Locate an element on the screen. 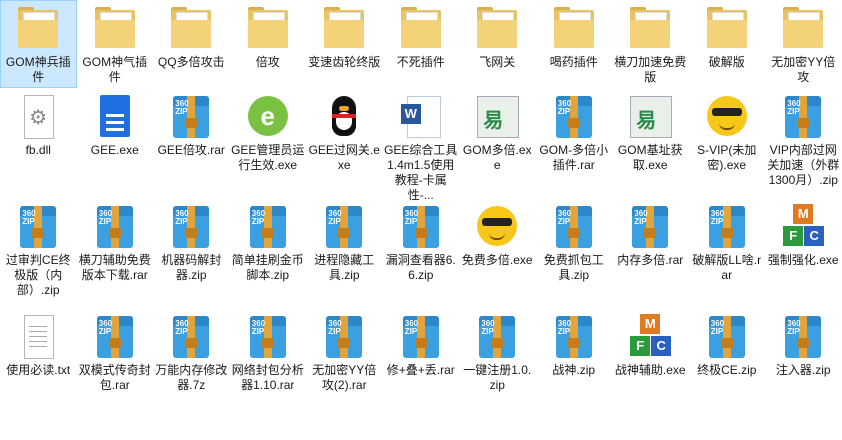 Image resolution: width=842 pixels, height=440 pixels. file-item: GEE.exe is located at coordinates (115, 143).